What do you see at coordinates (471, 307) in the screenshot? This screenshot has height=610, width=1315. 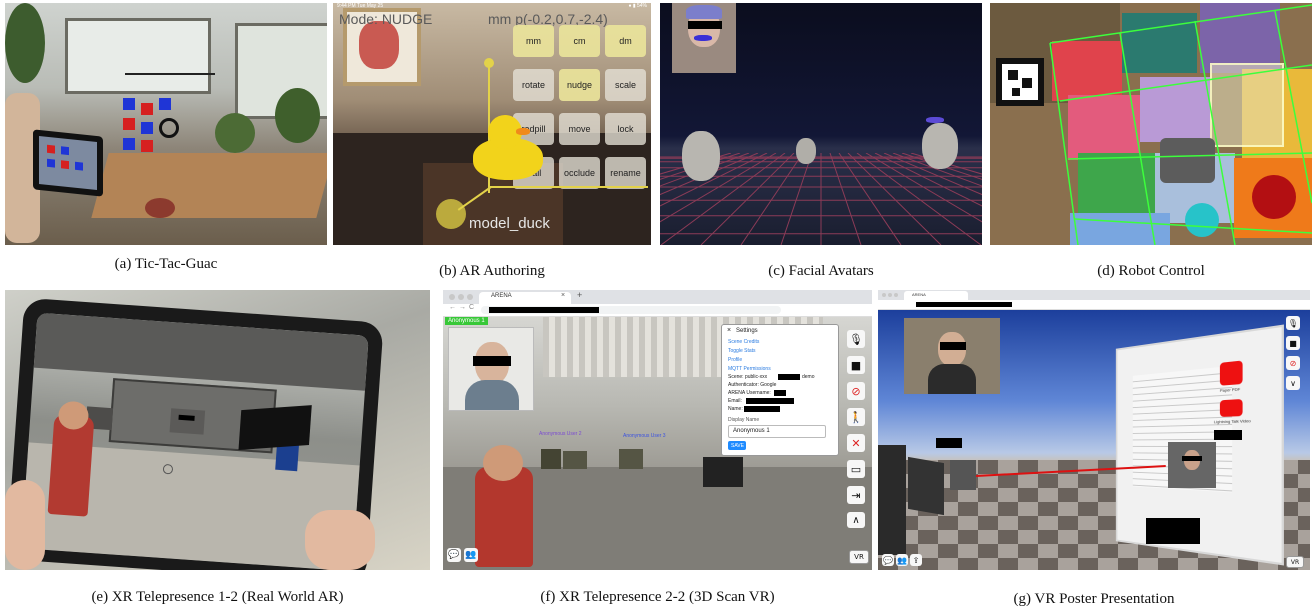 I see `reload-icon: C` at bounding box center [471, 307].